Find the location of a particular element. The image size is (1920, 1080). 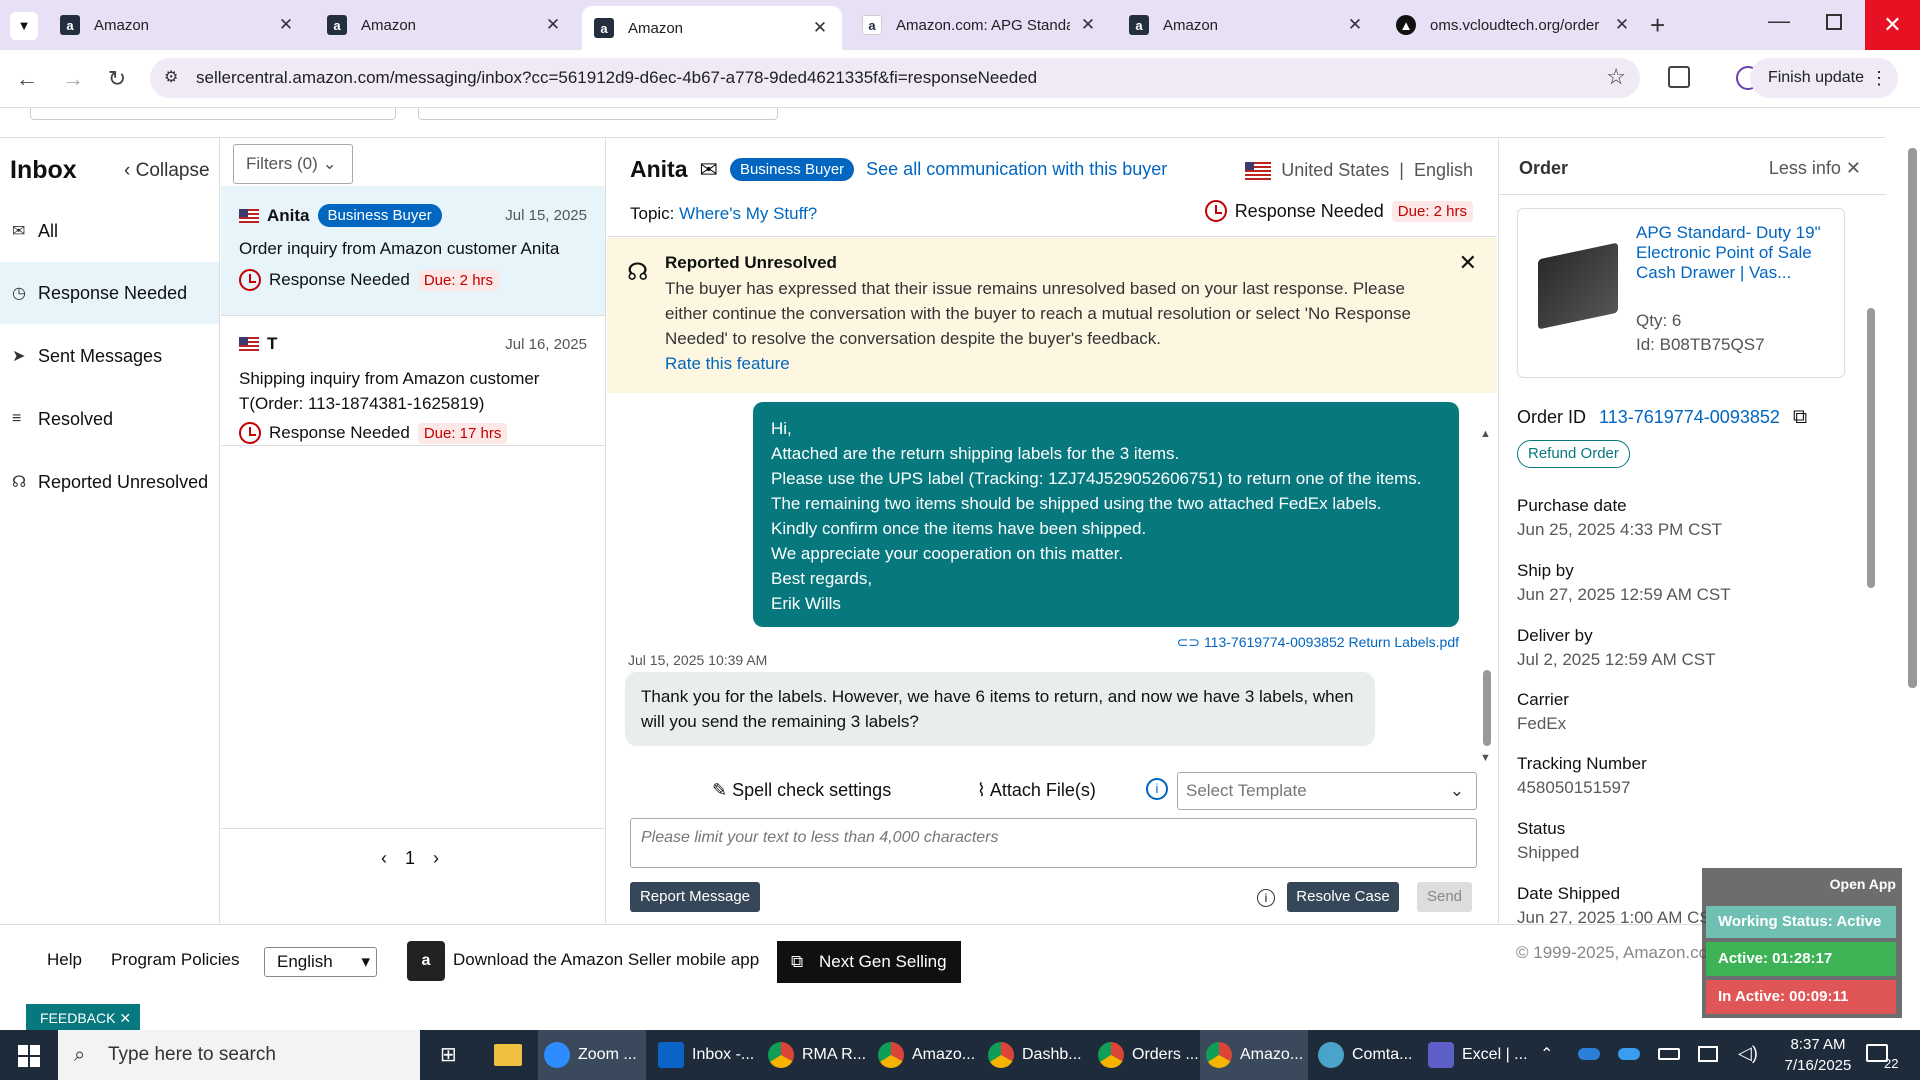

language-select: English ▾ is located at coordinates (320, 962).